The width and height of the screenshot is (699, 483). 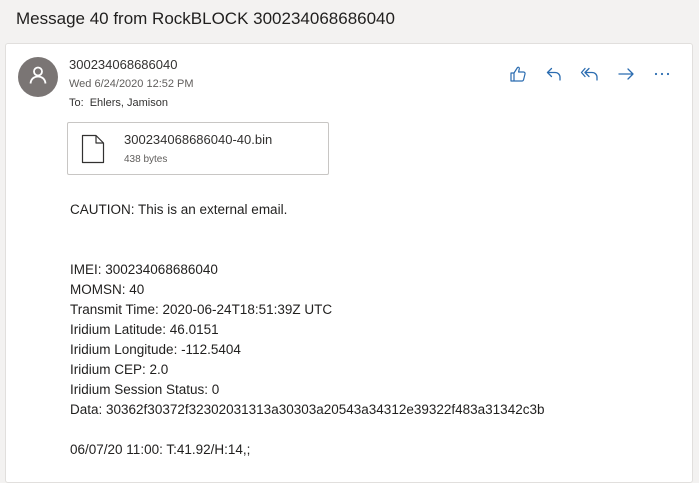 I want to click on body-line: Iridium Latitude: 46.0151, so click(x=144, y=329).